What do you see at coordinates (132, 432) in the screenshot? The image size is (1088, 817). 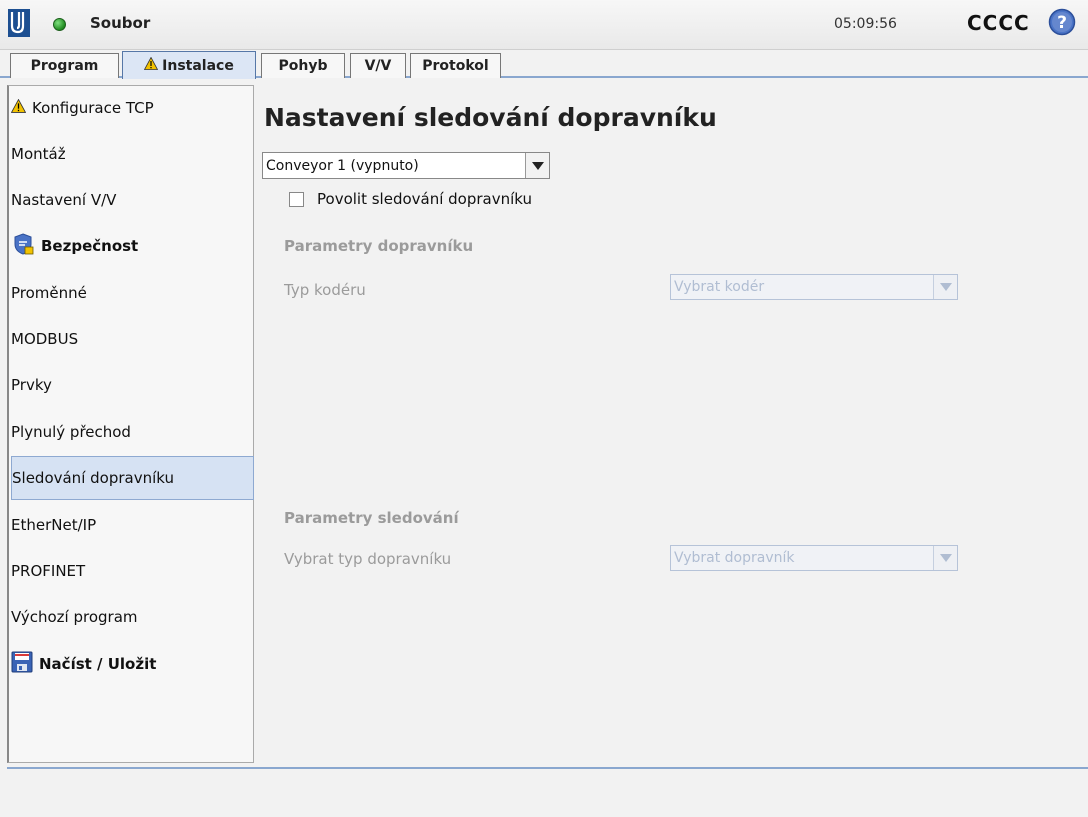 I see `sidebar-item-smooth-transition: Plynulý přechod` at bounding box center [132, 432].